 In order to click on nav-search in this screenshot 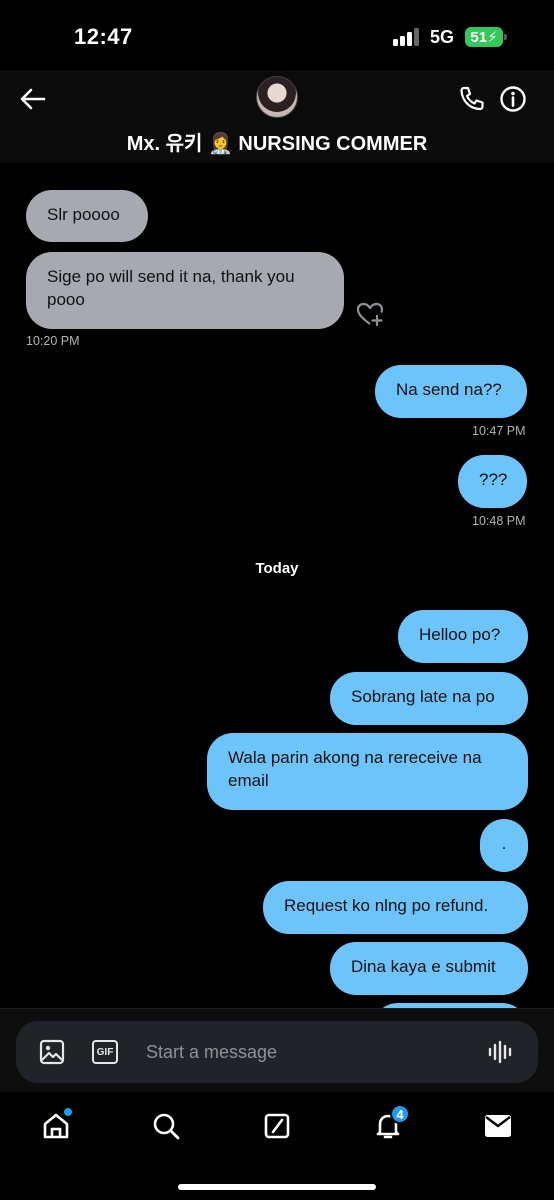, I will do `click(166, 1126)`.